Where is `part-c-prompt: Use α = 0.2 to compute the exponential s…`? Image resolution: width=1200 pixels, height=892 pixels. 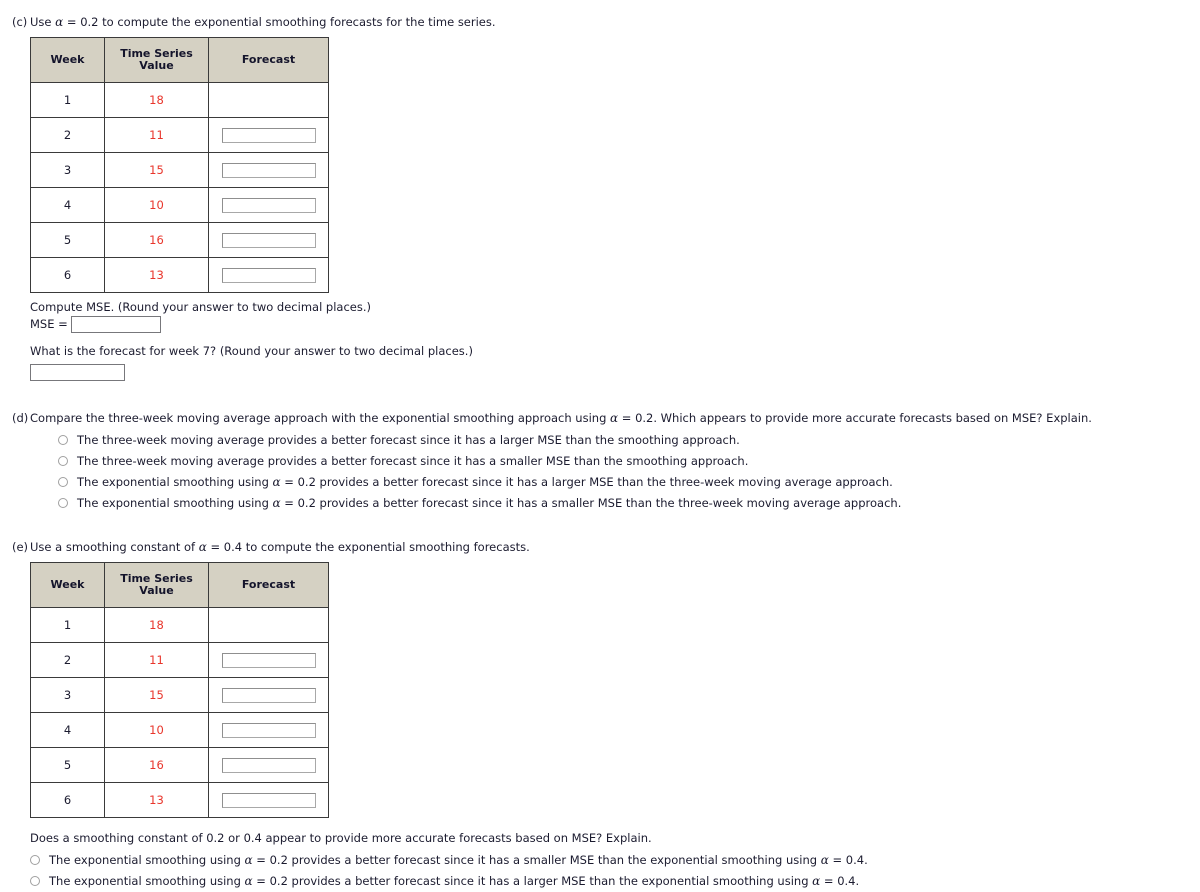
part-c-prompt: Use α = 0.2 to compute the exponential s… is located at coordinates (605, 22).